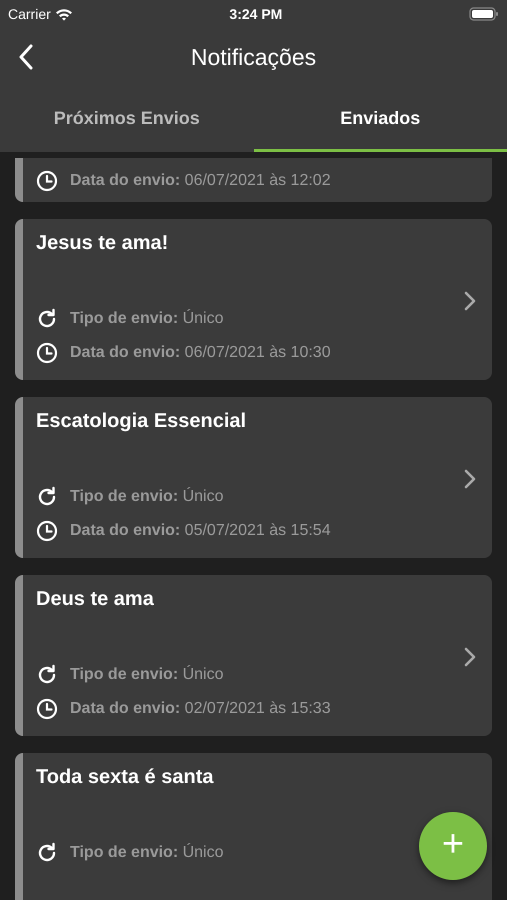 Image resolution: width=507 pixels, height=900 pixels. What do you see at coordinates (125, 777) in the screenshot?
I see `notification-title: Toda sexta é santa` at bounding box center [125, 777].